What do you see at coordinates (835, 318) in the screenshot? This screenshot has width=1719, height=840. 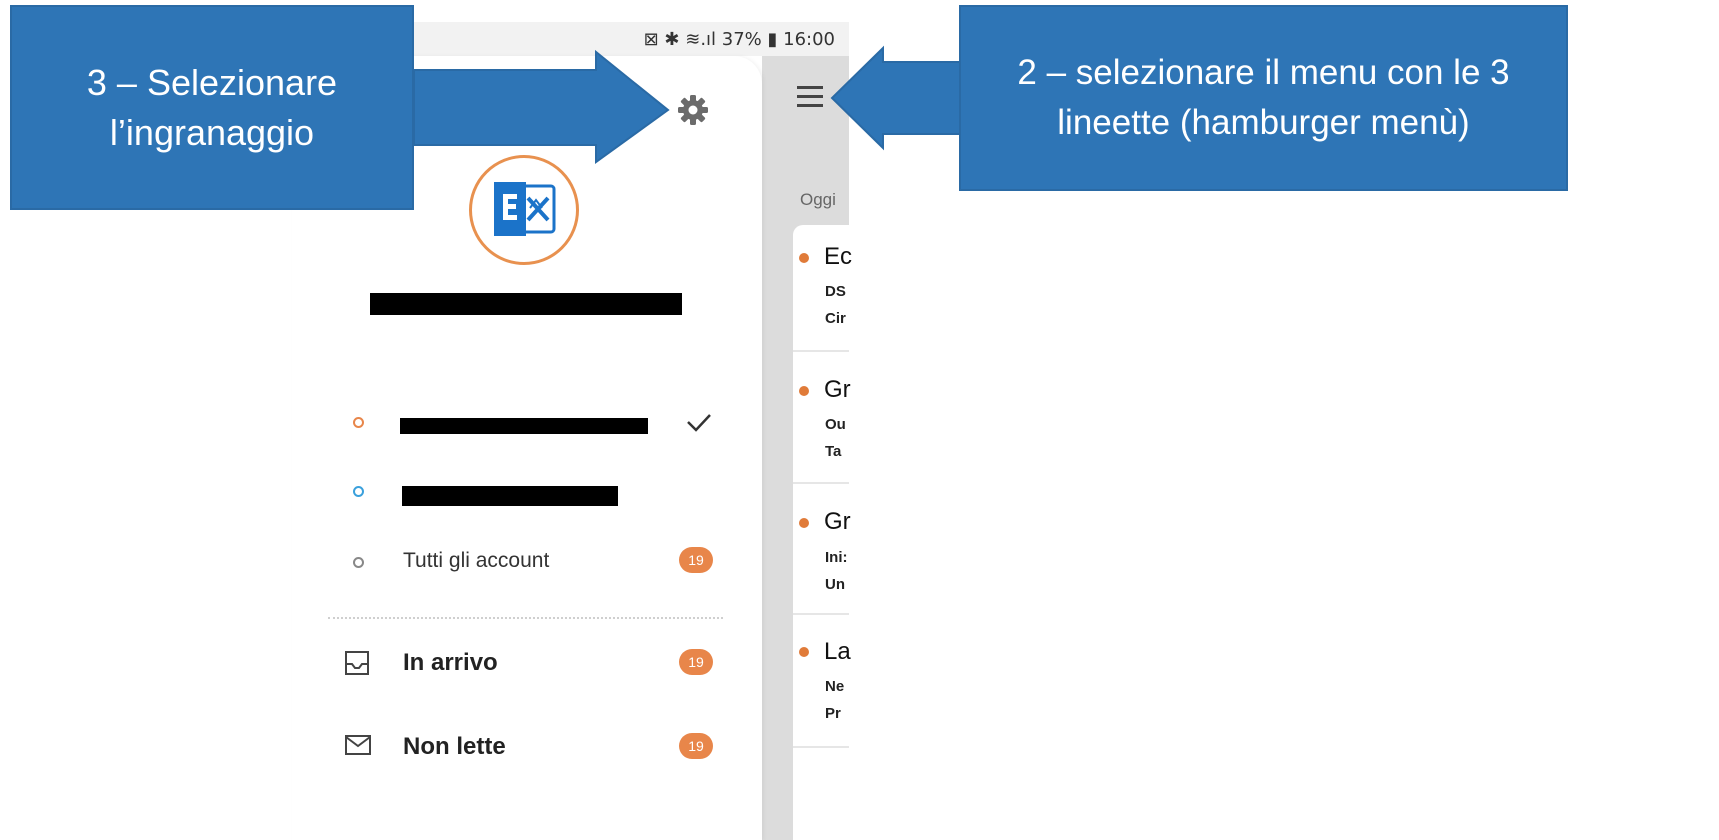 I see `mail-item-line: Cir` at bounding box center [835, 318].